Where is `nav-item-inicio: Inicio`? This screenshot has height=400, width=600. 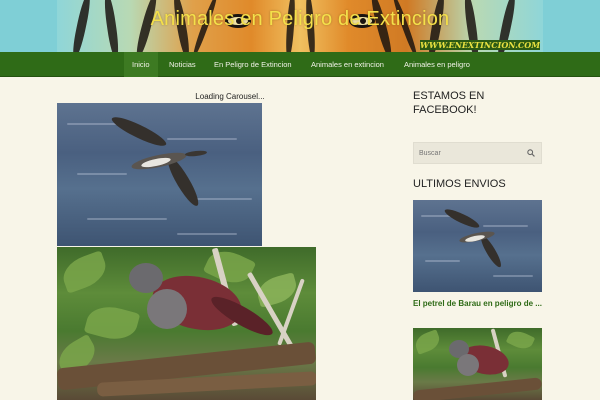
nav-item-inicio: Inicio is located at coordinates (141, 64).